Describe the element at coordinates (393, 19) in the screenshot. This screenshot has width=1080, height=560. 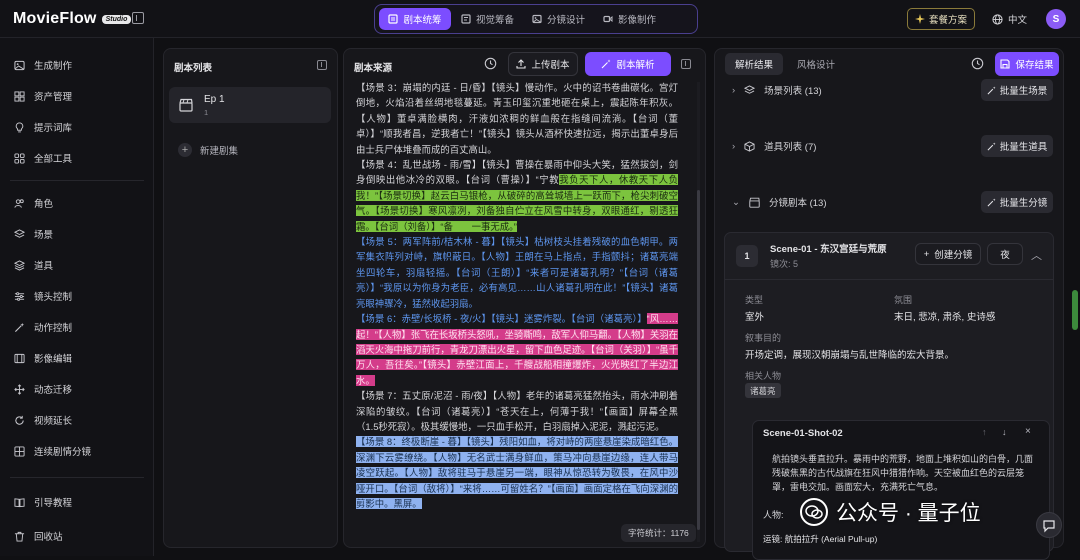
I see `script-icon` at that location.